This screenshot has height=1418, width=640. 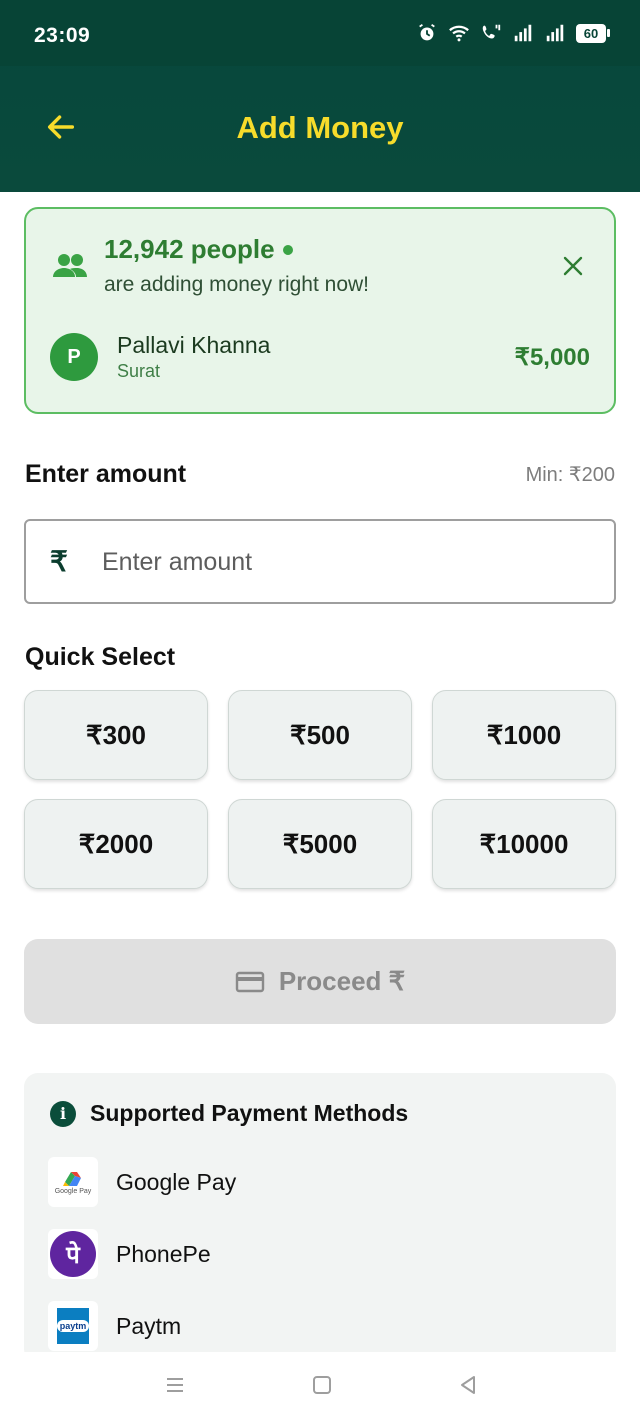 What do you see at coordinates (149, 1325) in the screenshot?
I see `method-label: Paytm` at bounding box center [149, 1325].